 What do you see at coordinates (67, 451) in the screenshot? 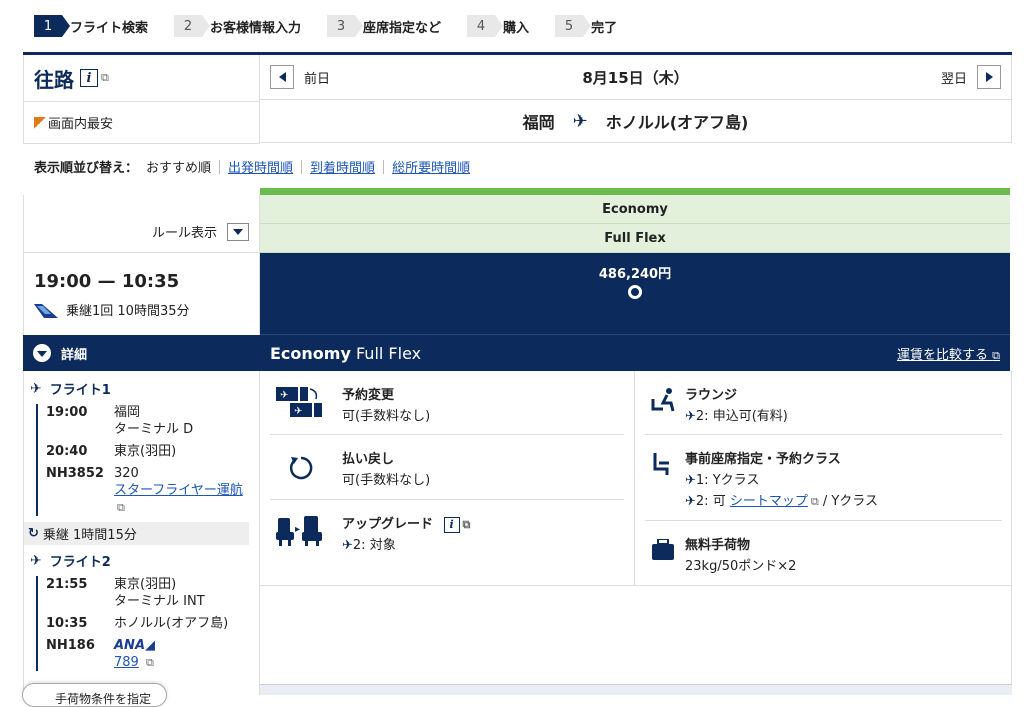
I see `arr-time: 20:40` at bounding box center [67, 451].